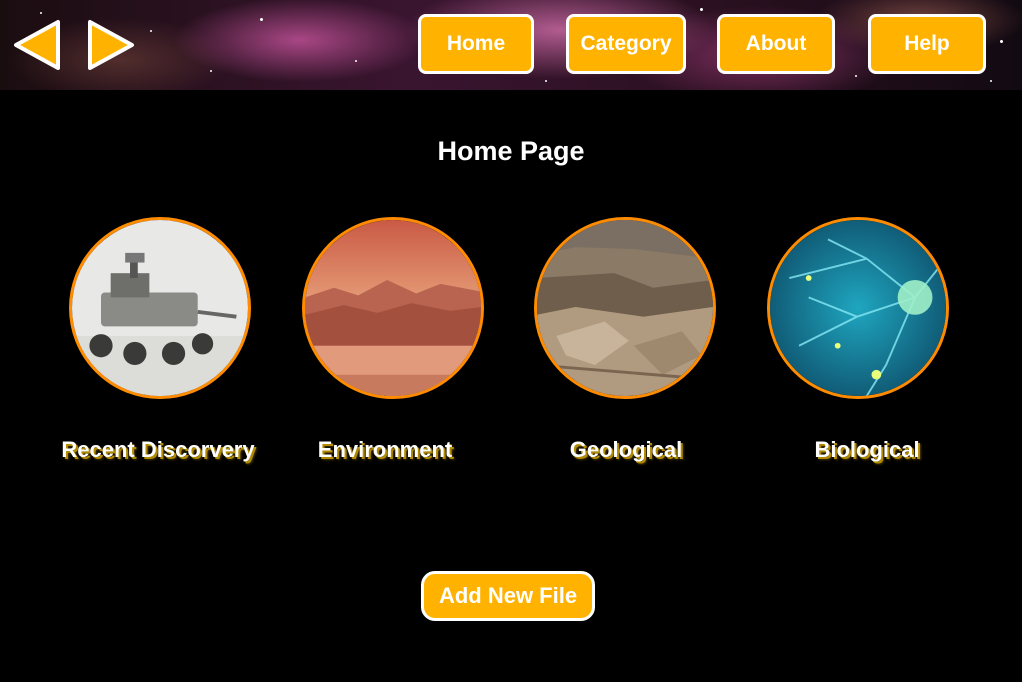 This screenshot has width=1022, height=682. I want to click on category-label-biological: Biological, so click(867, 450).